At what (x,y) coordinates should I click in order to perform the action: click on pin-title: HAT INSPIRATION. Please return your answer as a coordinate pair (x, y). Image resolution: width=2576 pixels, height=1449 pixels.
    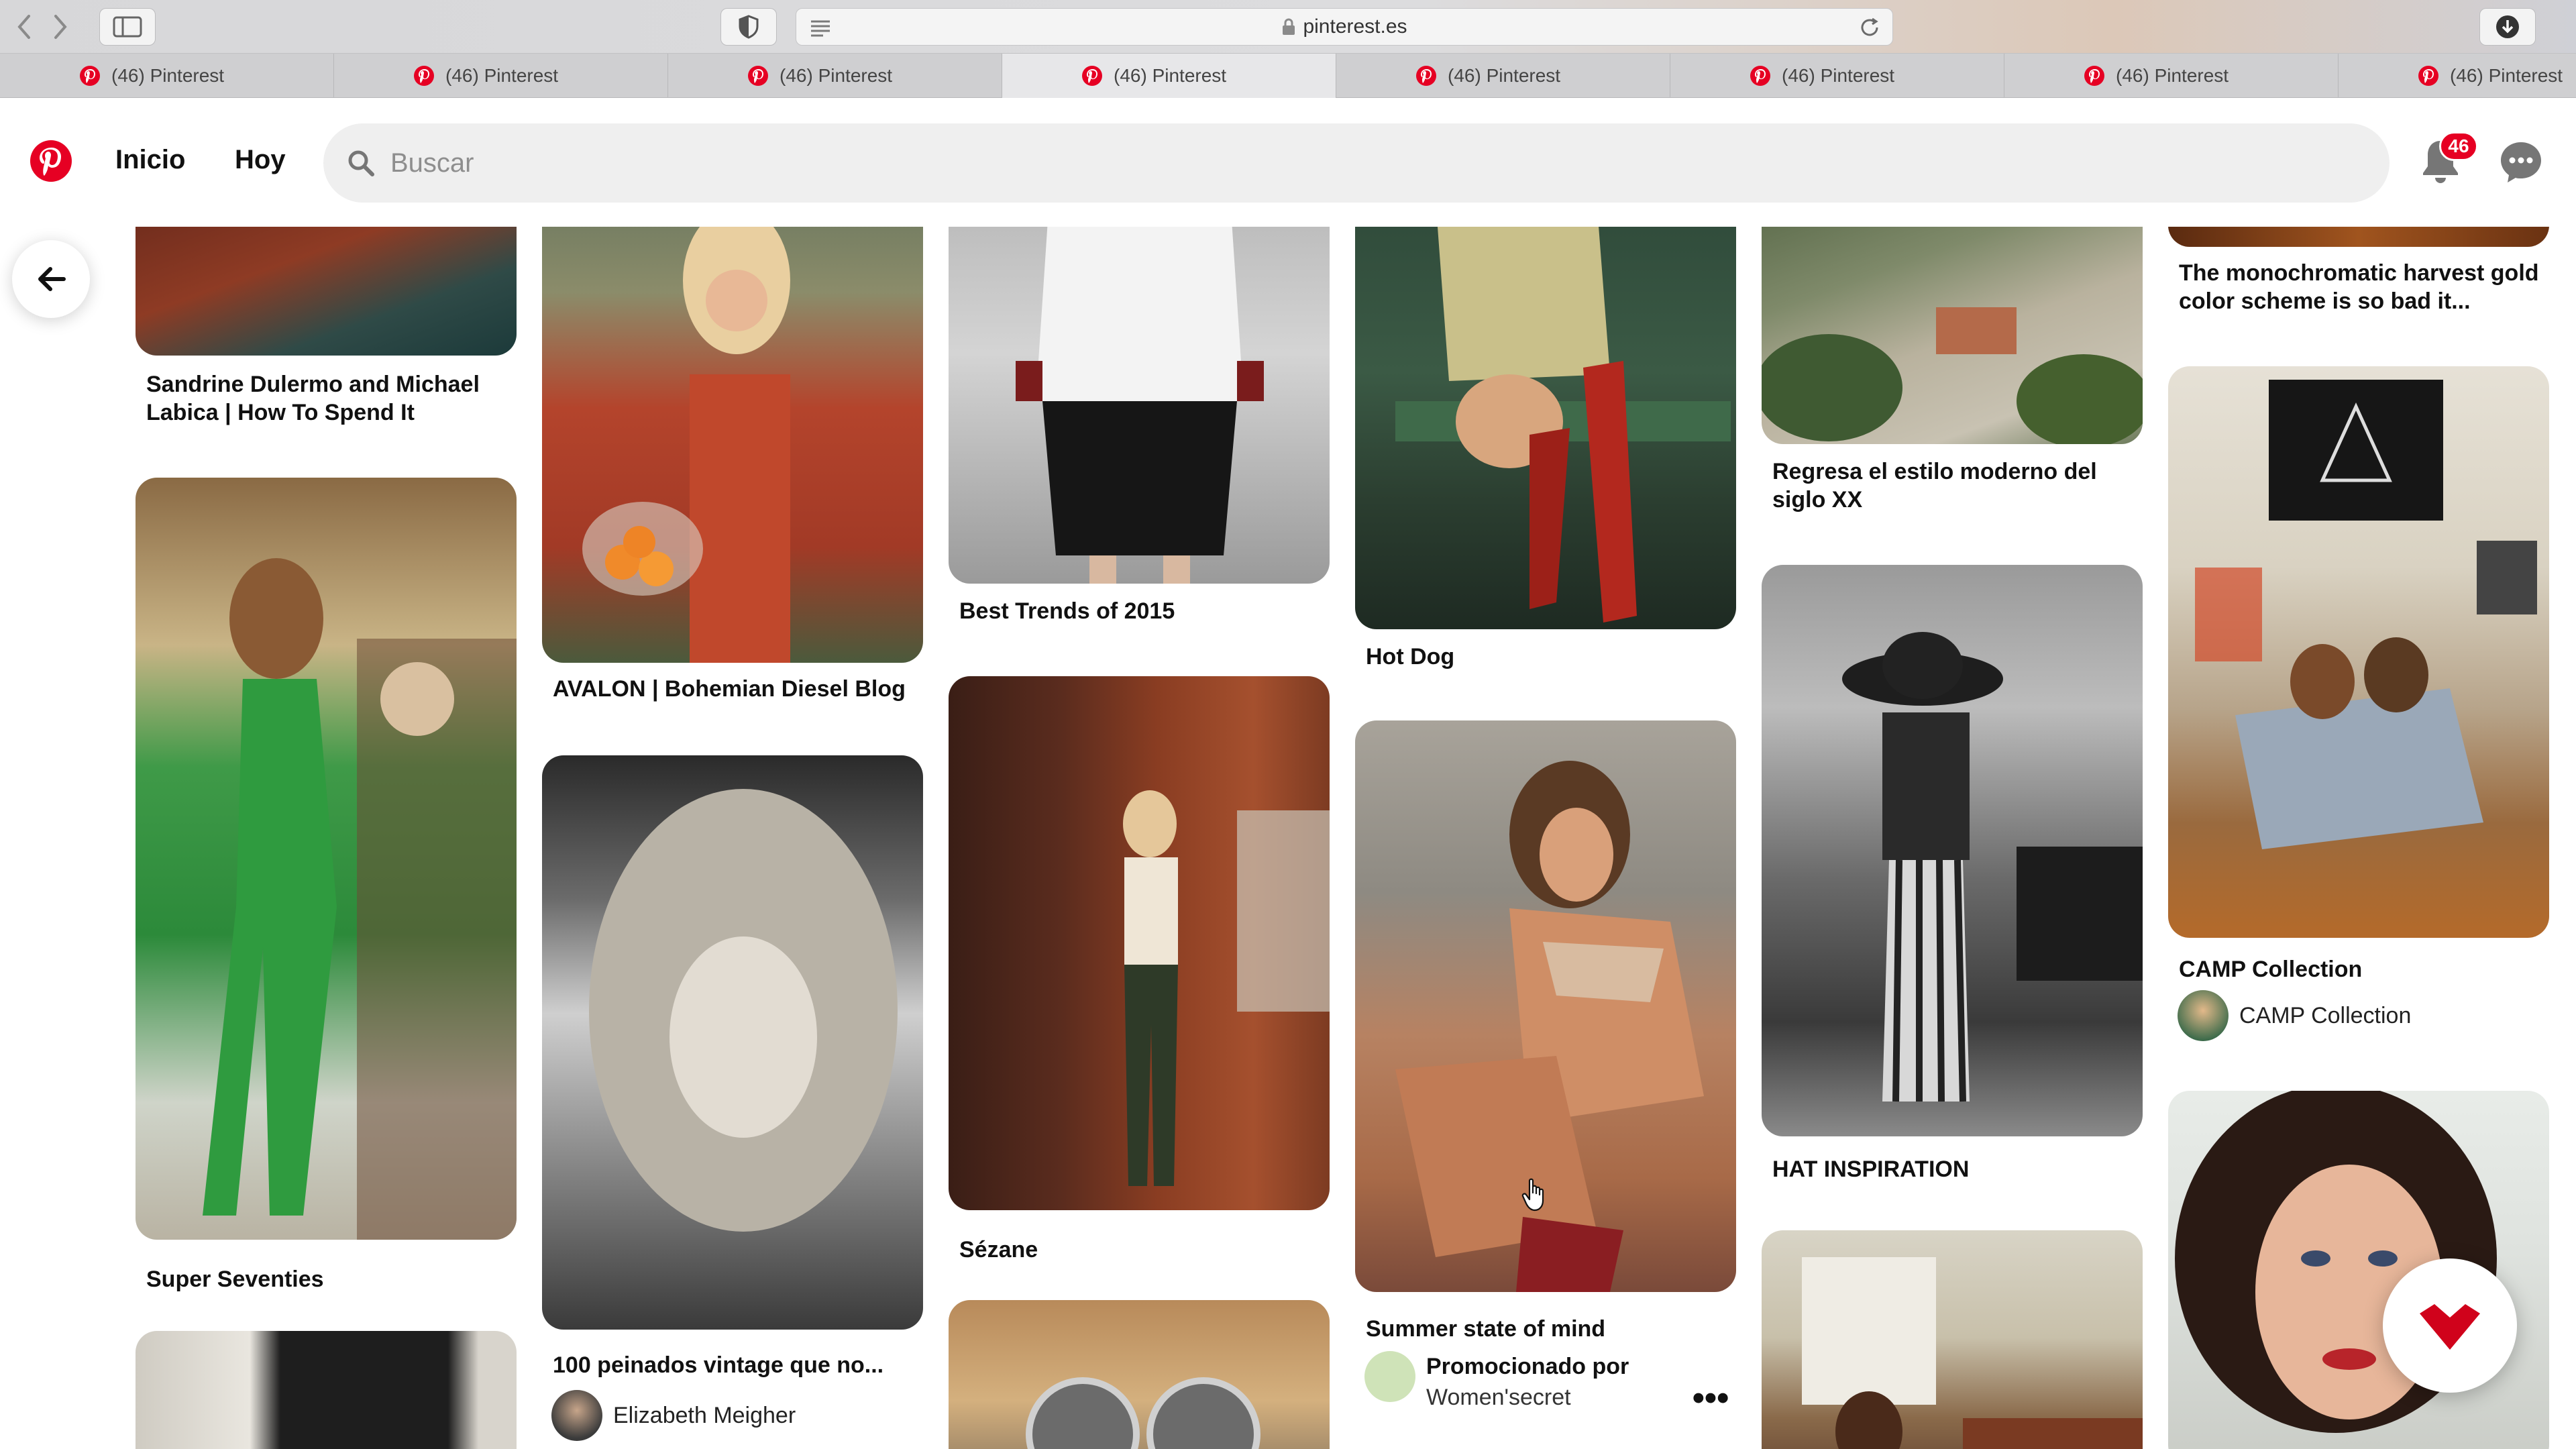
    Looking at the image, I should click on (1953, 1169).